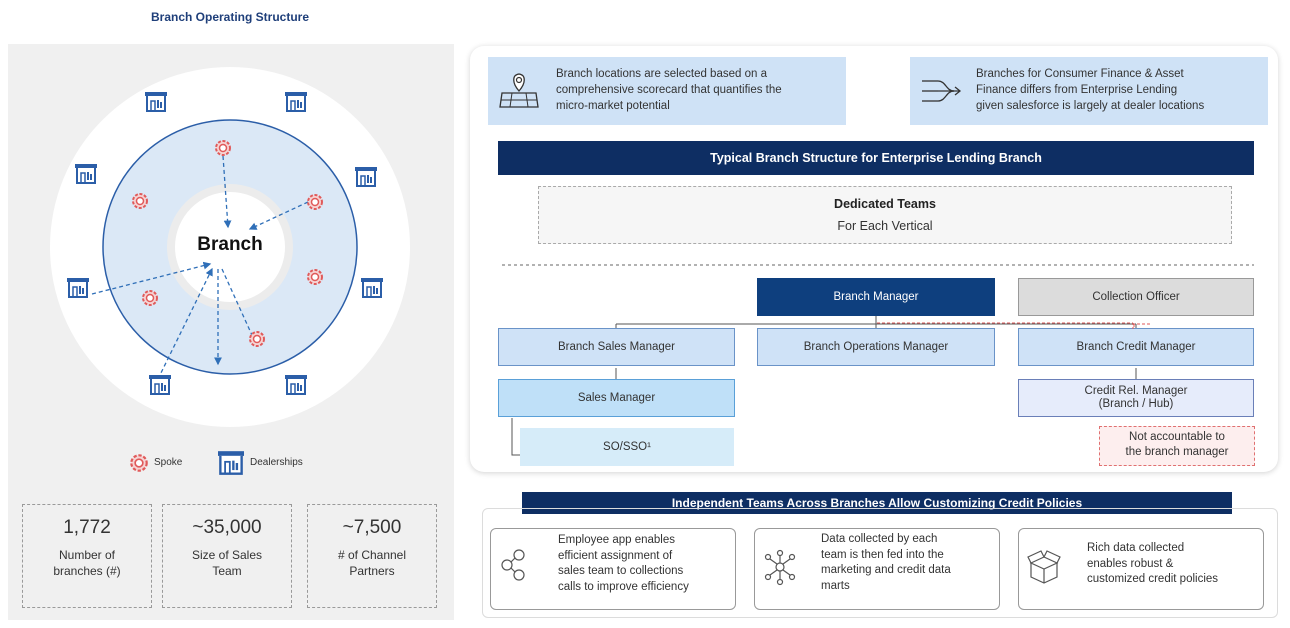  I want to click on stat-sales-team: ~35,000 Size of Sales Team, so click(227, 556).